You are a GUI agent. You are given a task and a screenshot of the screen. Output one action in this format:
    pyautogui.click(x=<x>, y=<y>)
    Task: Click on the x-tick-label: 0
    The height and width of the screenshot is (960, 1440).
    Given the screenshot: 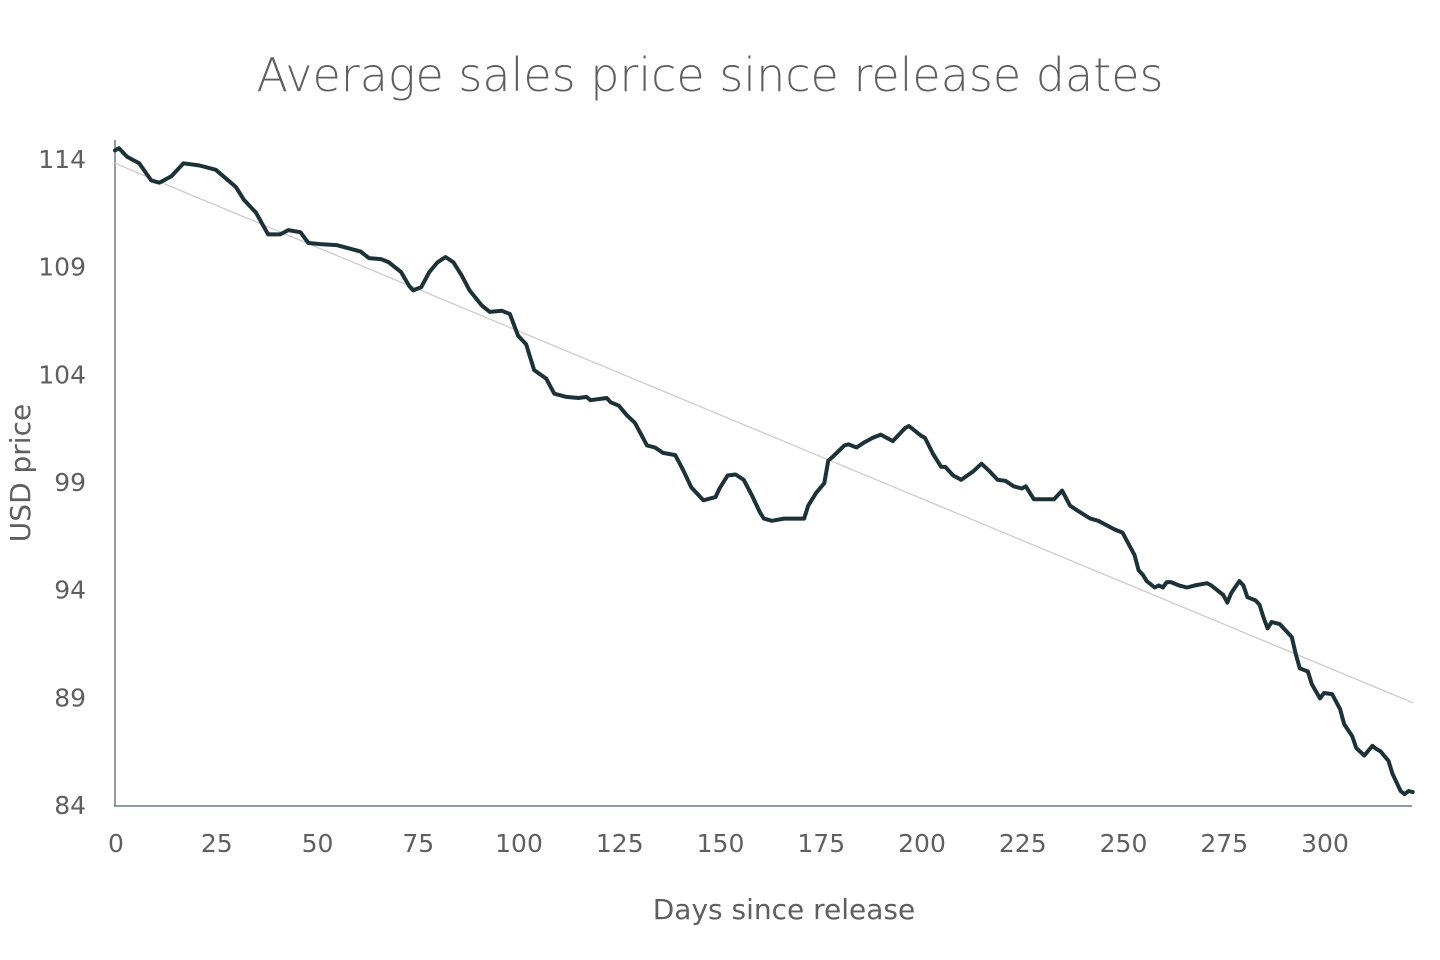 What is the action you would take?
    pyautogui.click(x=116, y=843)
    